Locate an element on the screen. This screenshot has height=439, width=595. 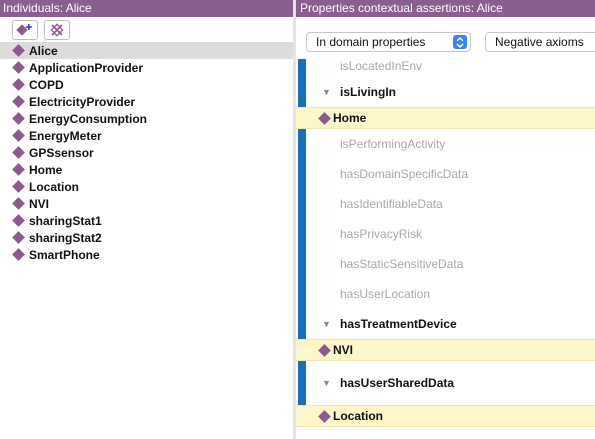
individual-item: NVI is located at coordinates (146, 203).